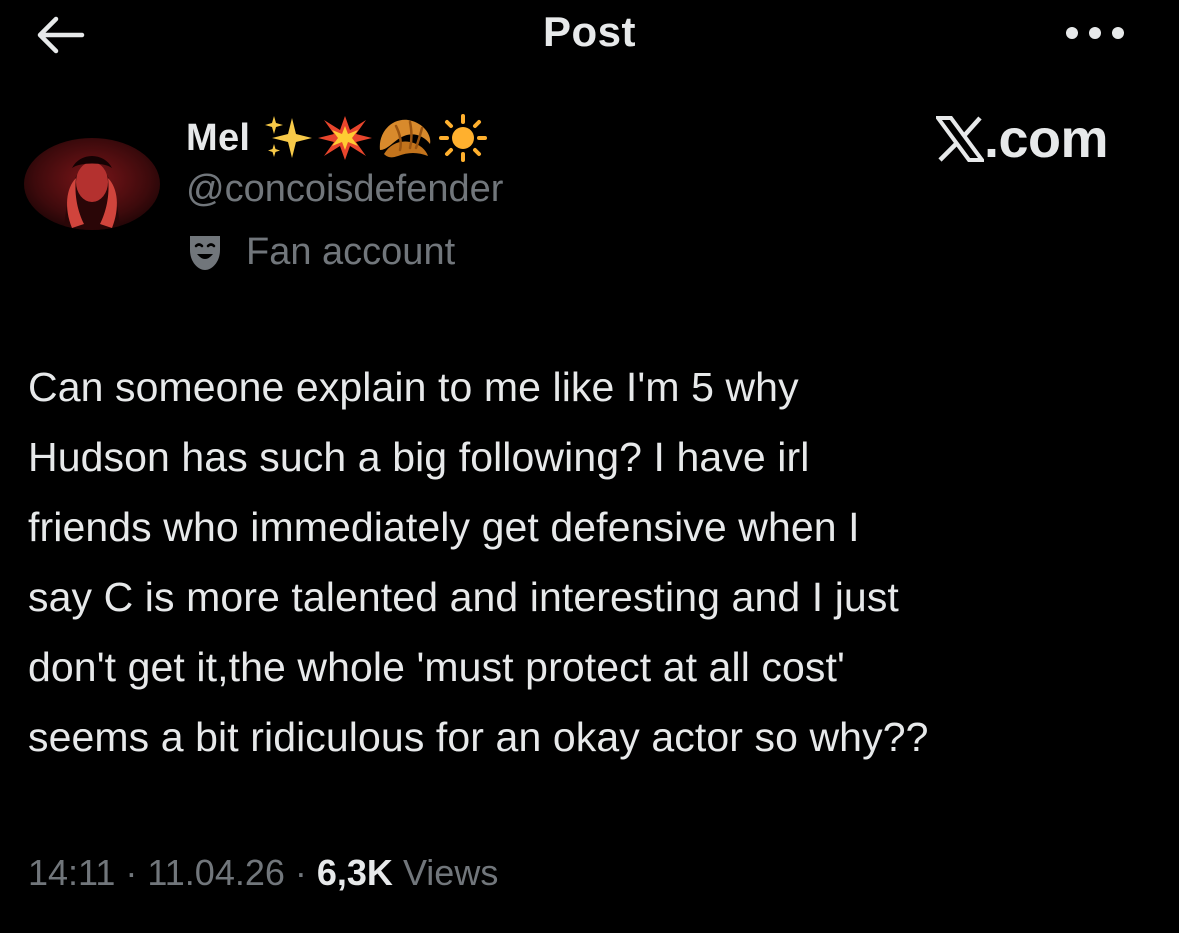 The width and height of the screenshot is (1179, 933). Describe the element at coordinates (589, 31) in the screenshot. I see `page-title: Post` at that location.